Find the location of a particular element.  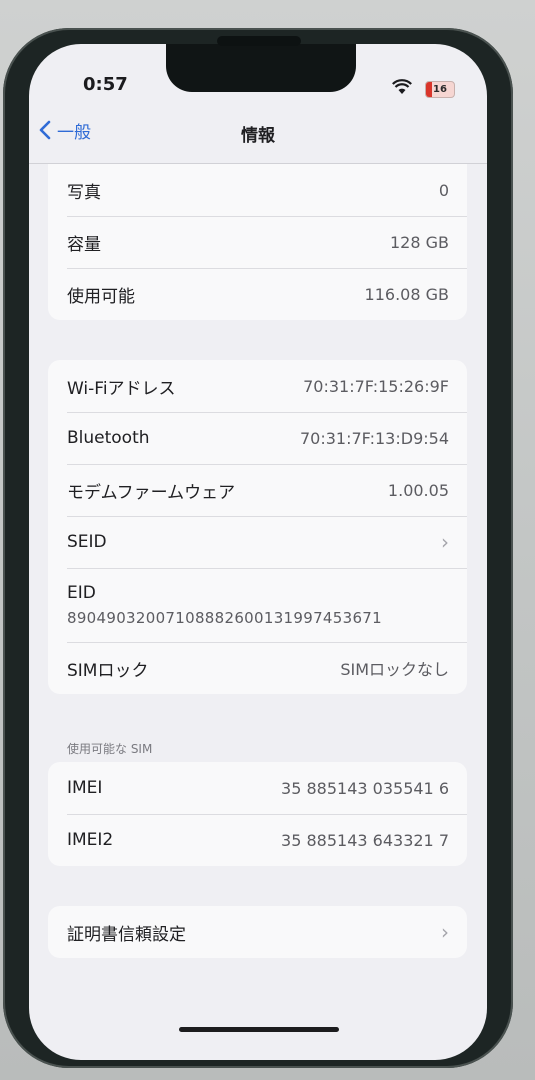

bluetooth-row: Bluetooth 70:31:7F:13:D9:54 is located at coordinates (257, 438).